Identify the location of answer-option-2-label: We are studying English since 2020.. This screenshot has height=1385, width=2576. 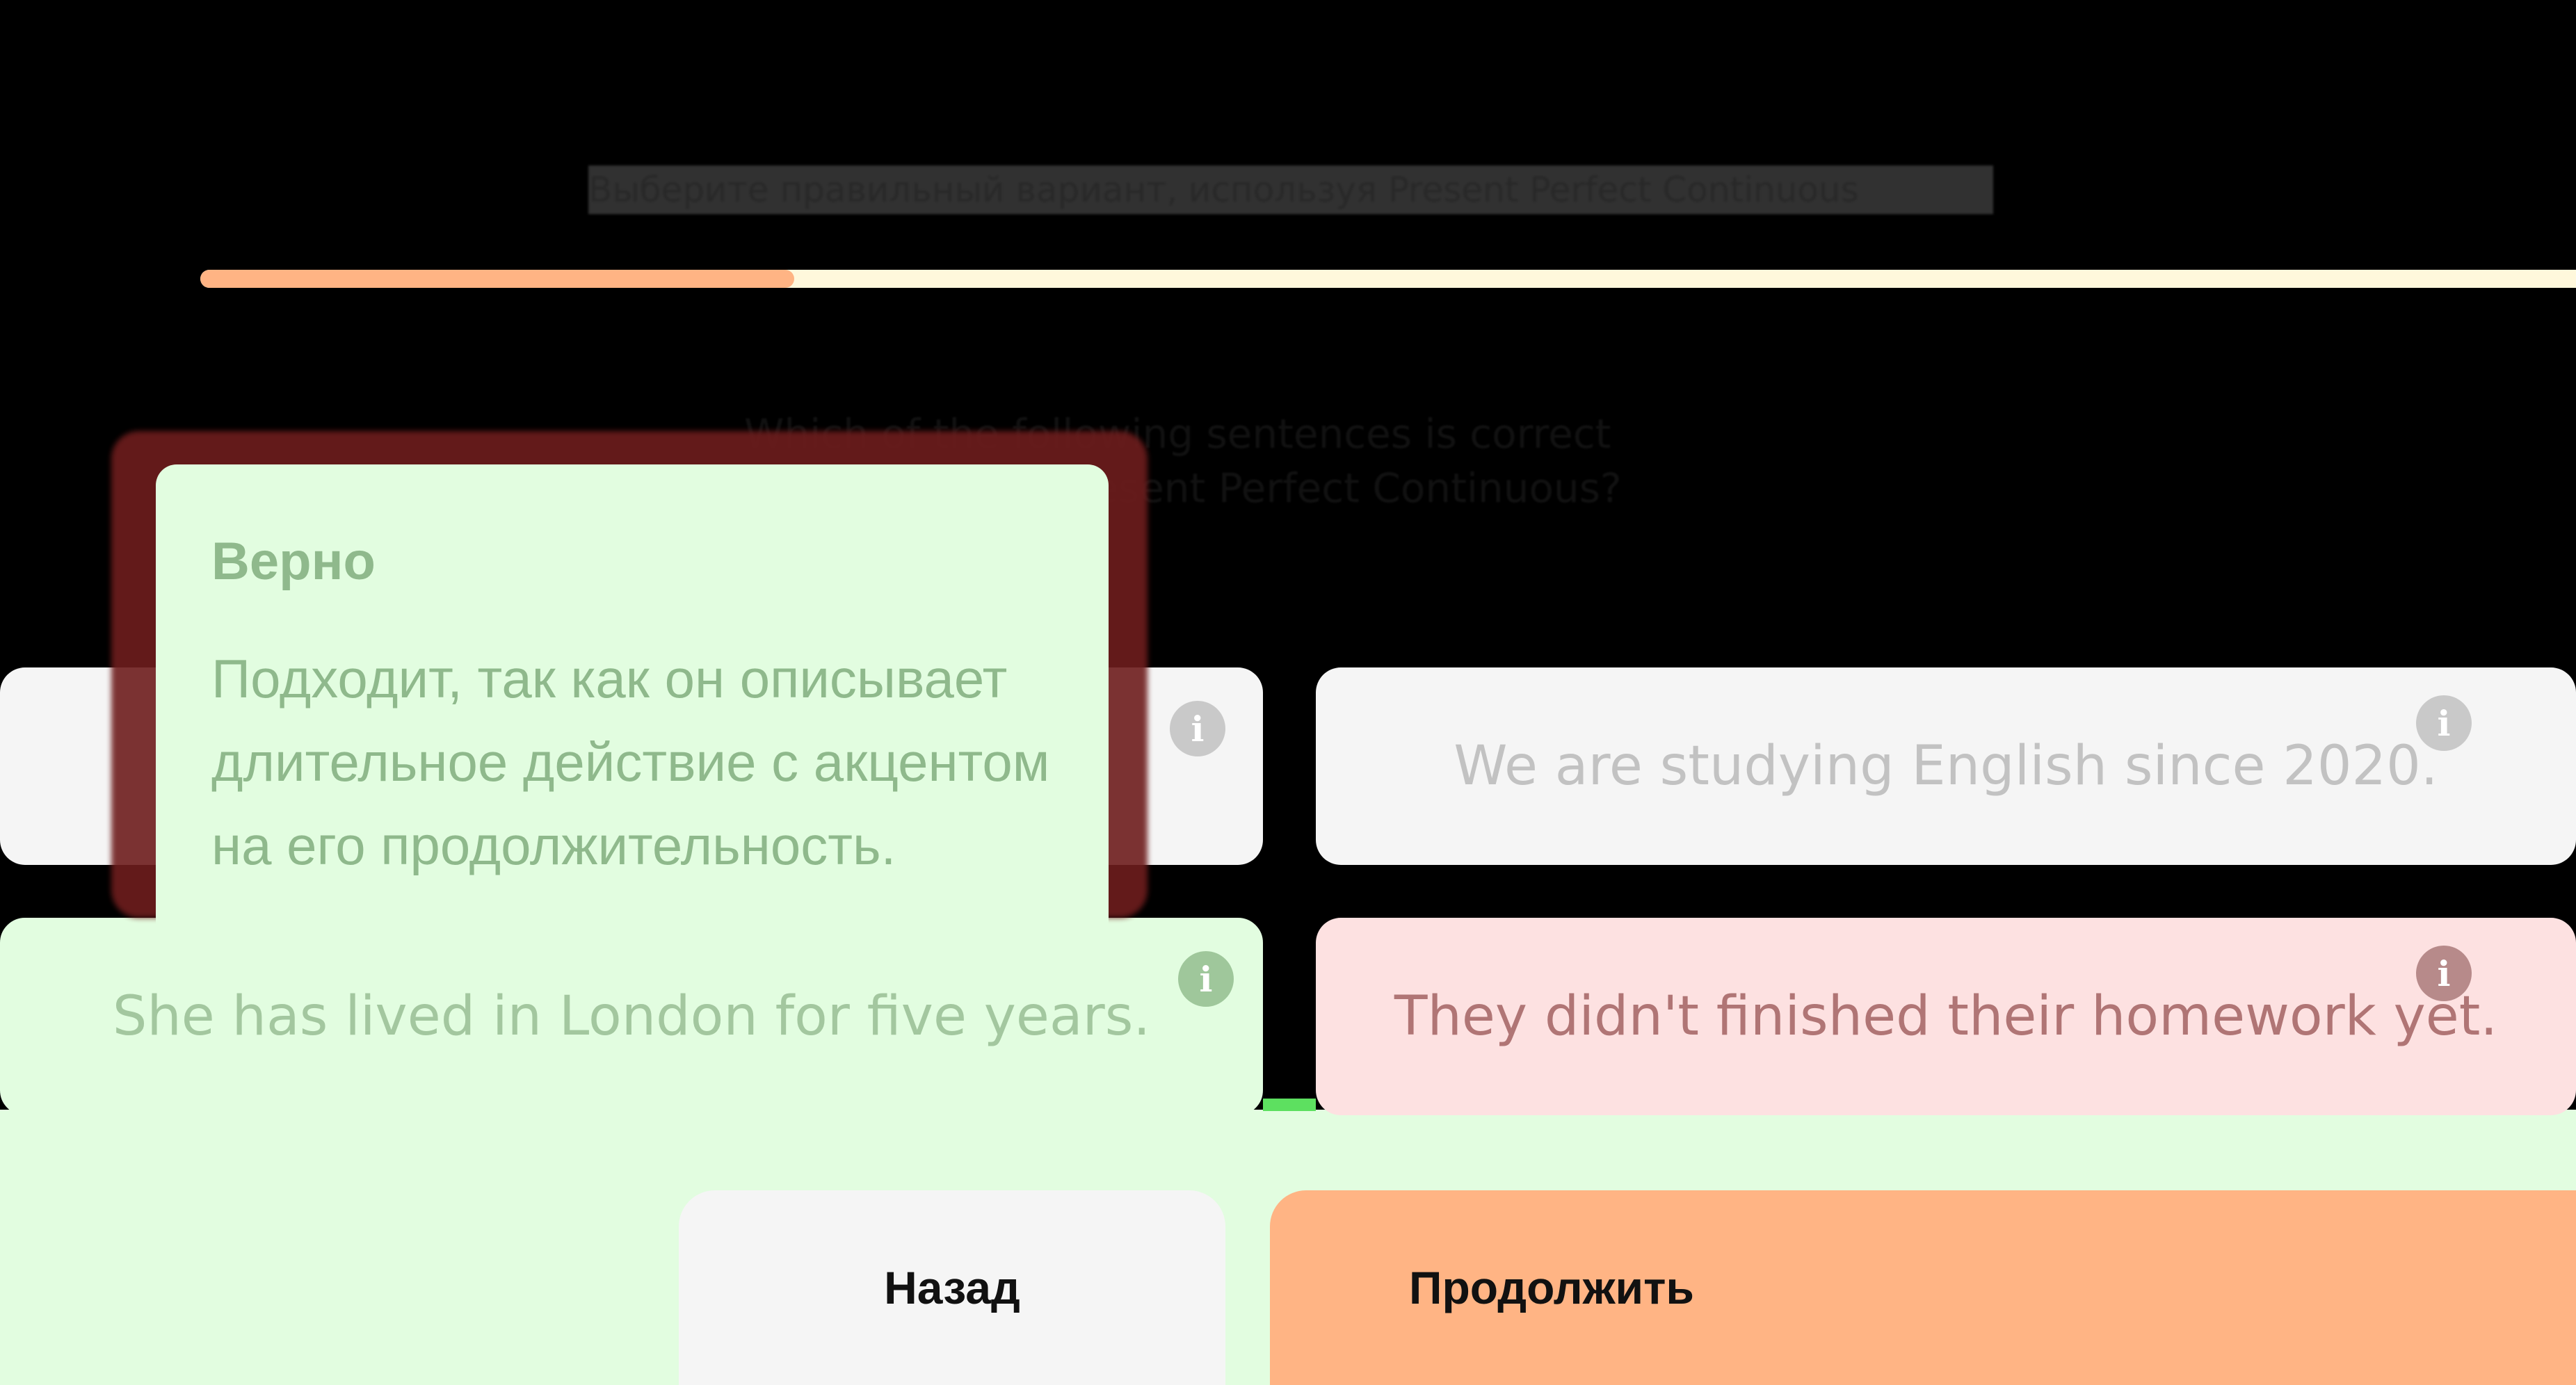
(1946, 766).